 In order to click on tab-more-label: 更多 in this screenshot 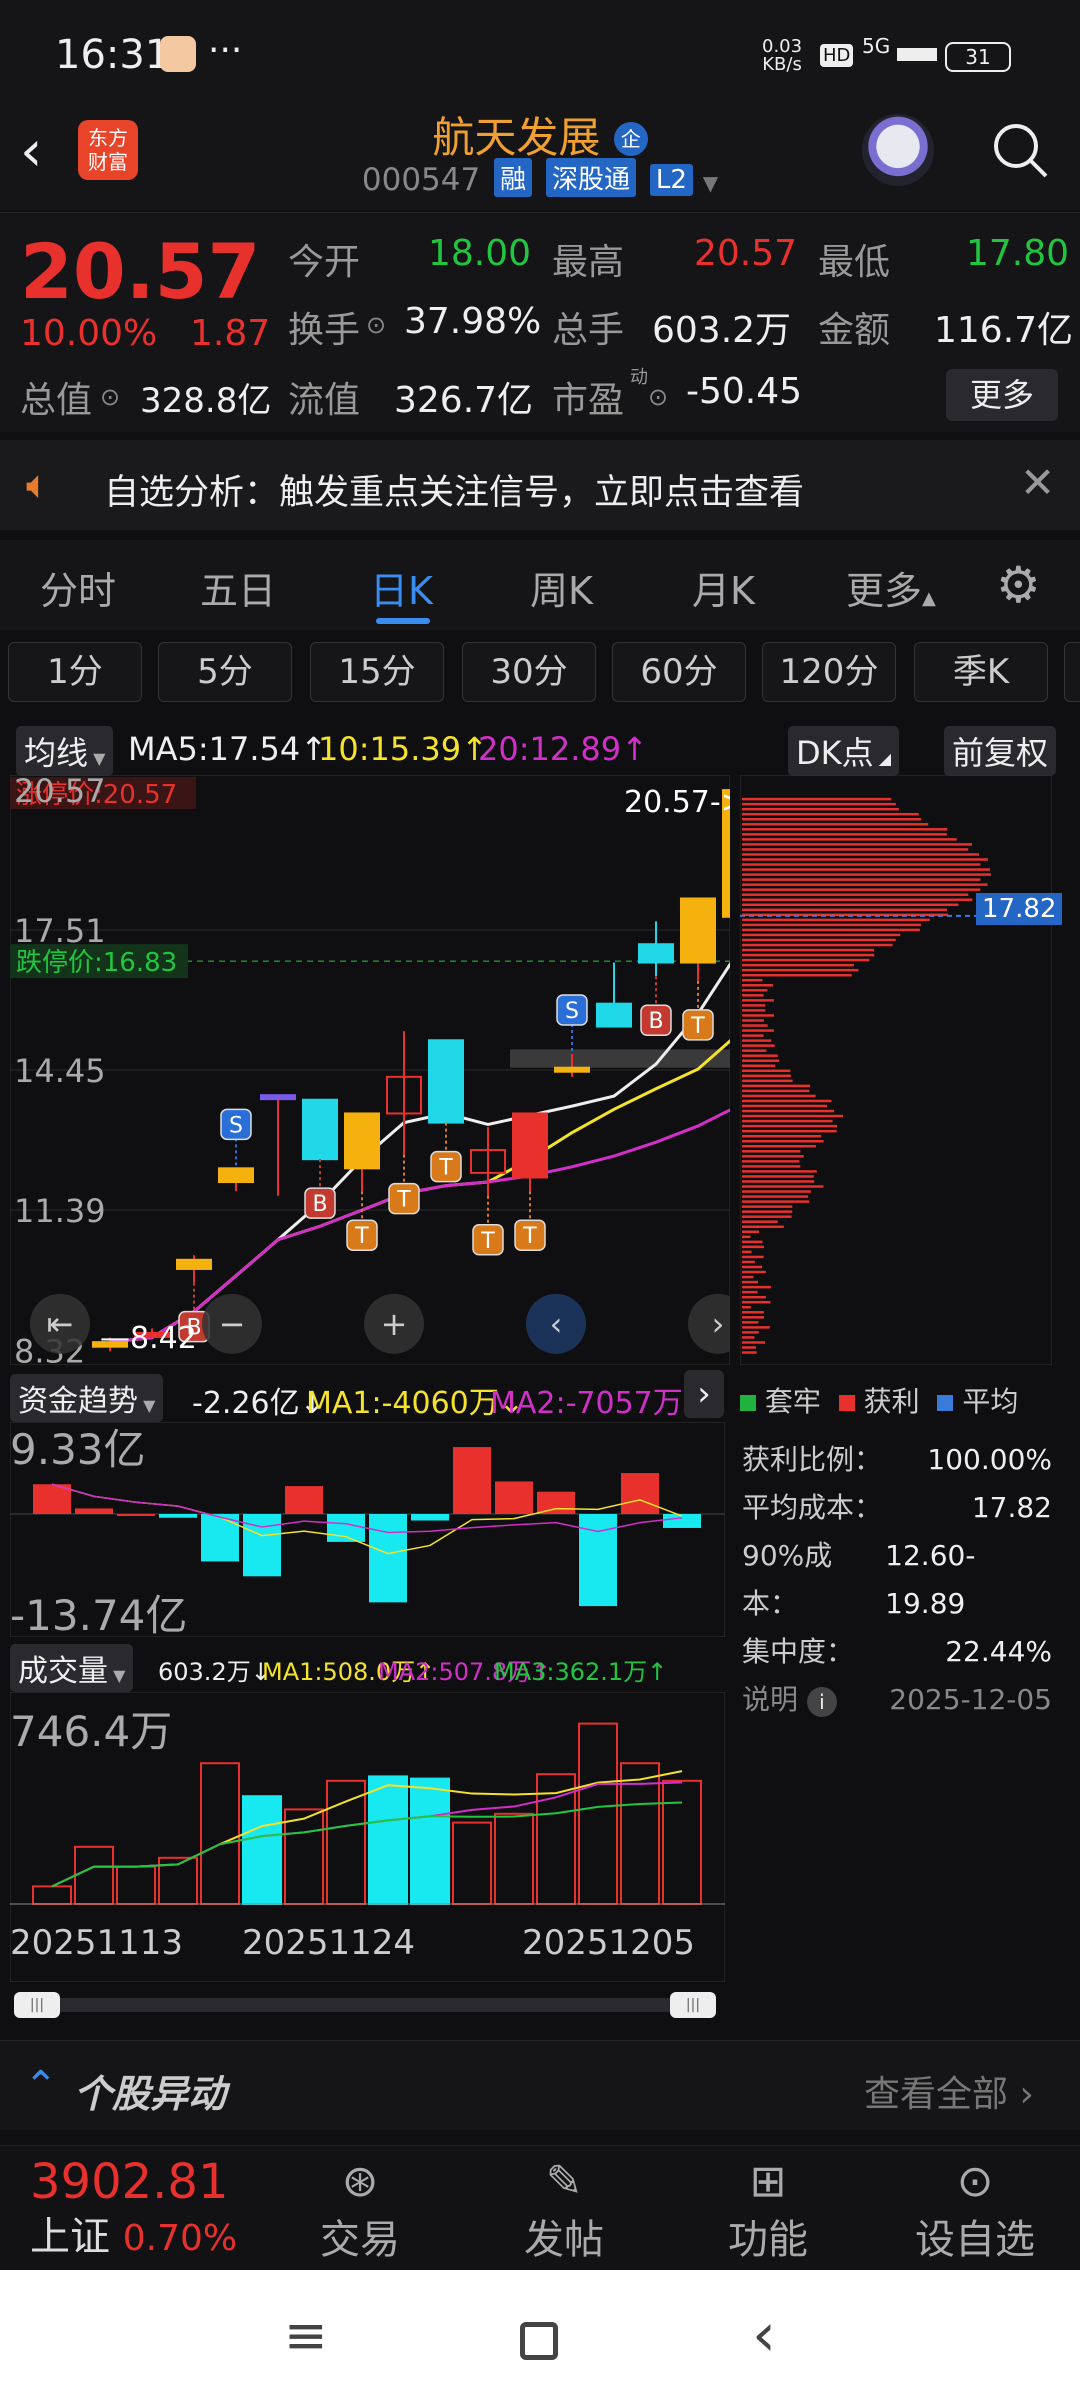, I will do `click(884, 591)`.